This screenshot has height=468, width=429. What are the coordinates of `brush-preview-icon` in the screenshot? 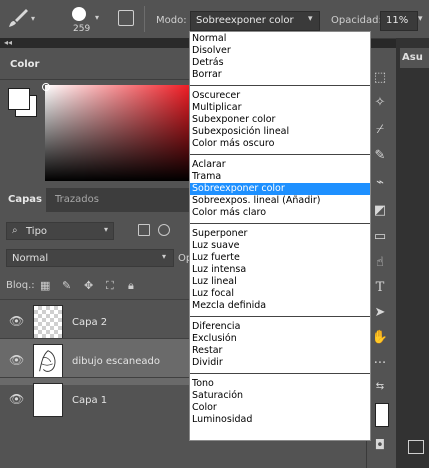 It's located at (79, 14).